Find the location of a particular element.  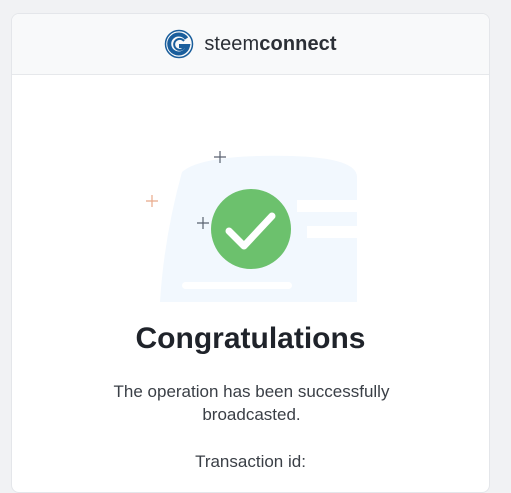

success-illustration is located at coordinates (251, 226).